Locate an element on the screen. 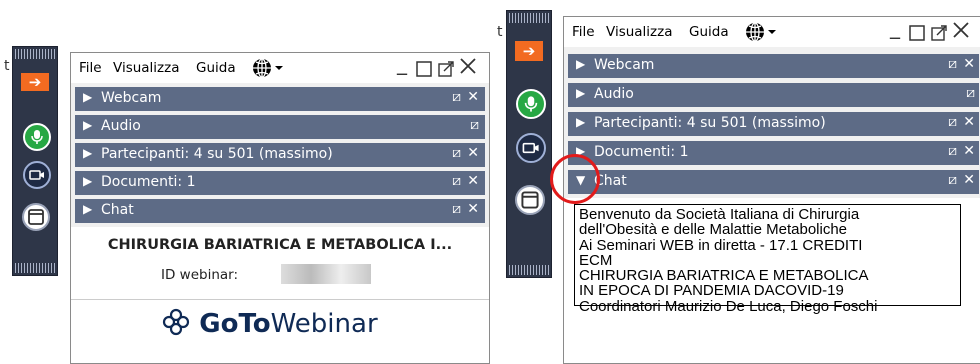  pane-header-chat: ▶ Chat ⧄ ✕ is located at coordinates (280, 212).